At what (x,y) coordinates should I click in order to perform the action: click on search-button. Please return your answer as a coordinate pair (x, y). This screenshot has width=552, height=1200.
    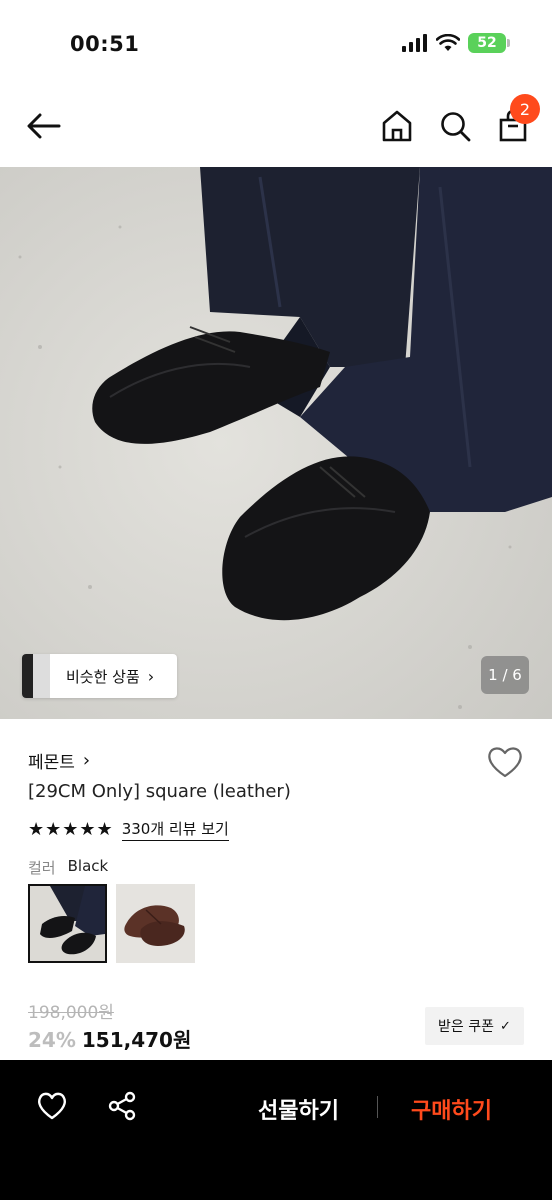
    Looking at the image, I should click on (455, 126).